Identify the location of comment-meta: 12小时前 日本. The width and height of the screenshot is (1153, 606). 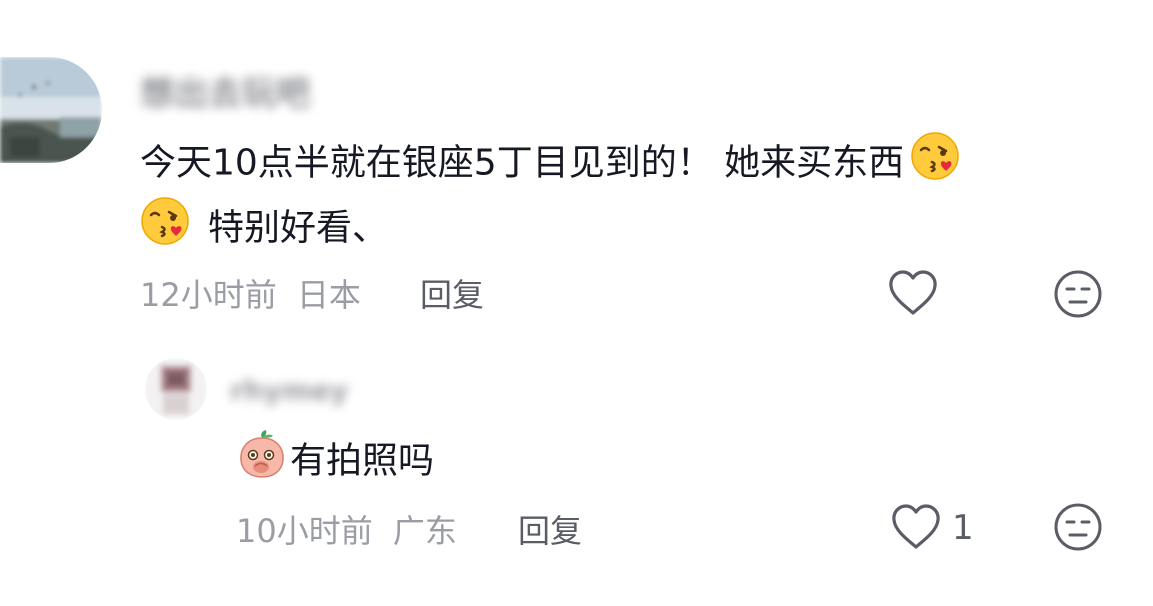
(250, 293).